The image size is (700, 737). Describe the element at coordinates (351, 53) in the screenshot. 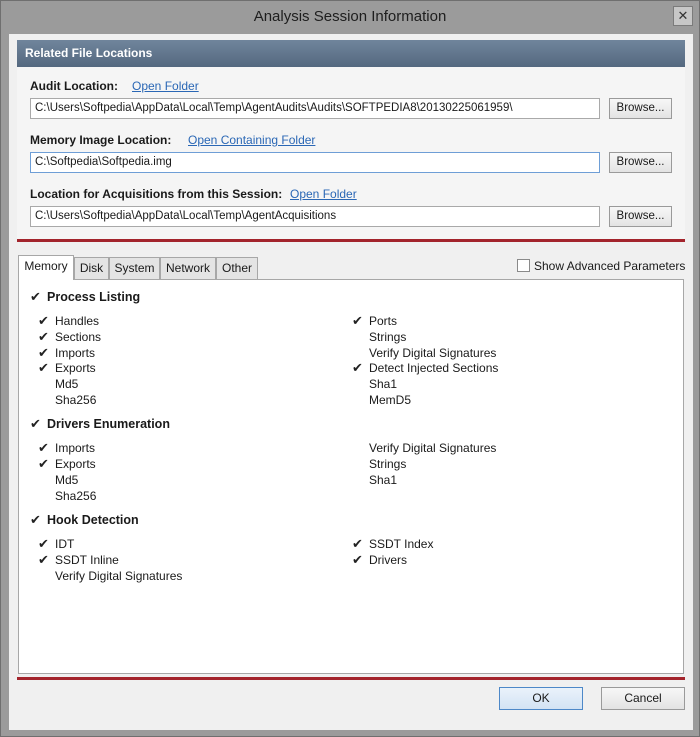

I see `related-file-locations-header: Related File Locations` at that location.